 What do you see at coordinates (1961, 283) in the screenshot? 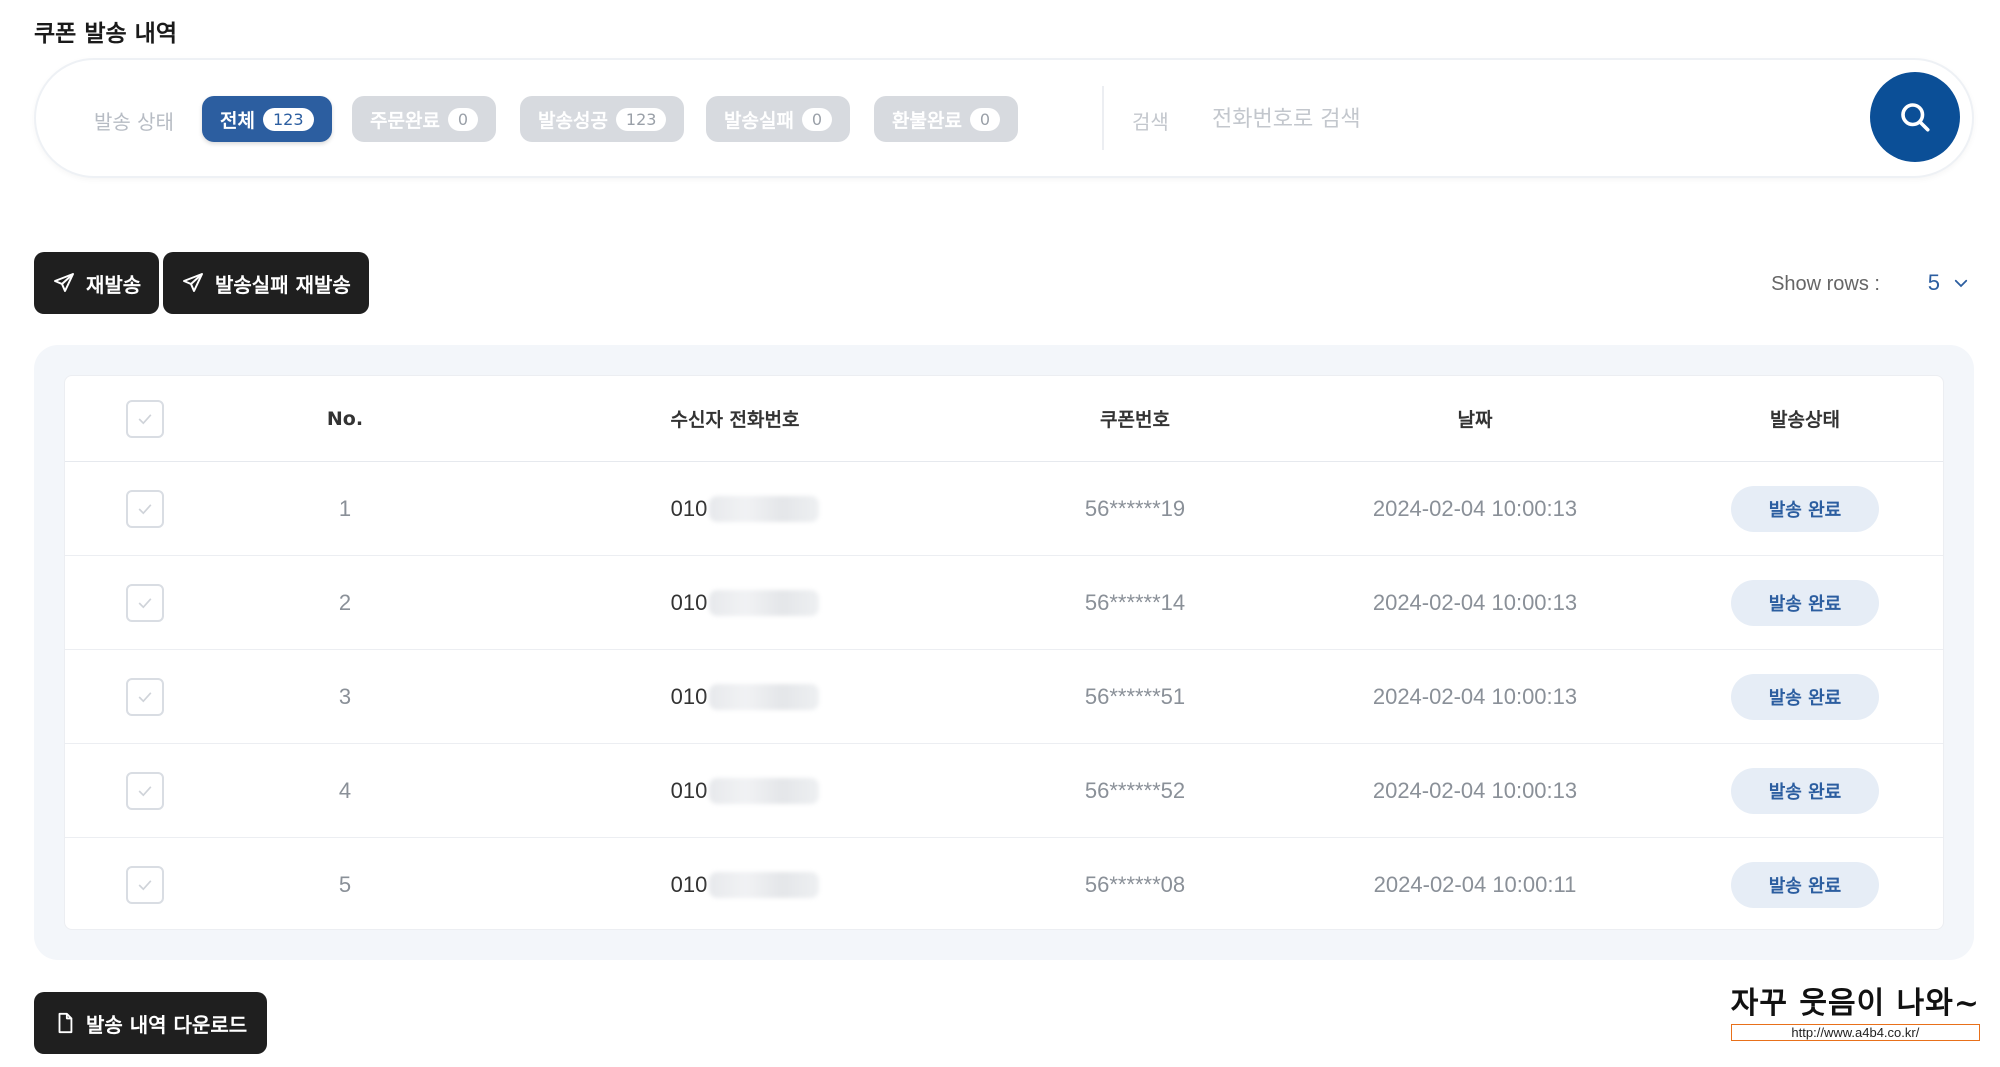
I see `chevron-down-icon` at bounding box center [1961, 283].